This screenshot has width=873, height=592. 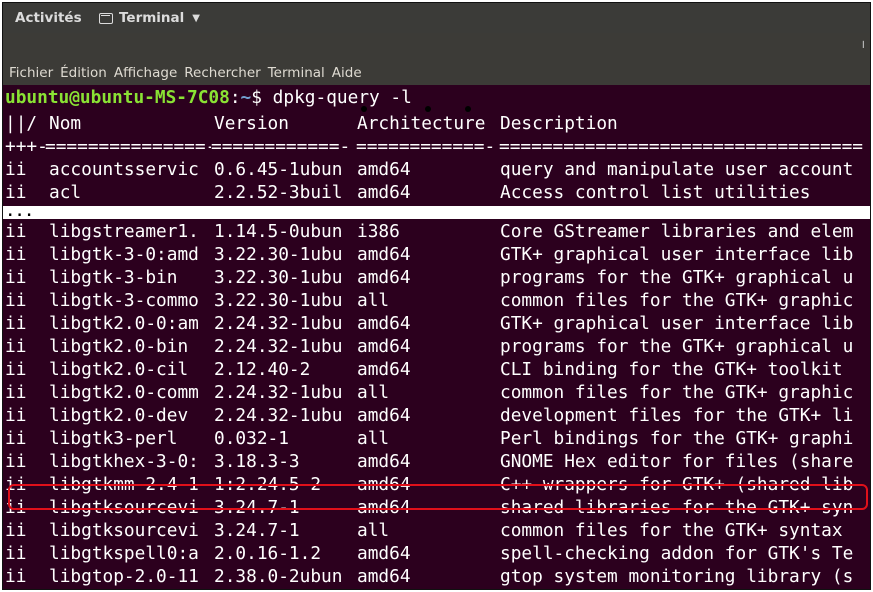 What do you see at coordinates (262, 369) in the screenshot?
I see `cell-version: 2.12.40-2` at bounding box center [262, 369].